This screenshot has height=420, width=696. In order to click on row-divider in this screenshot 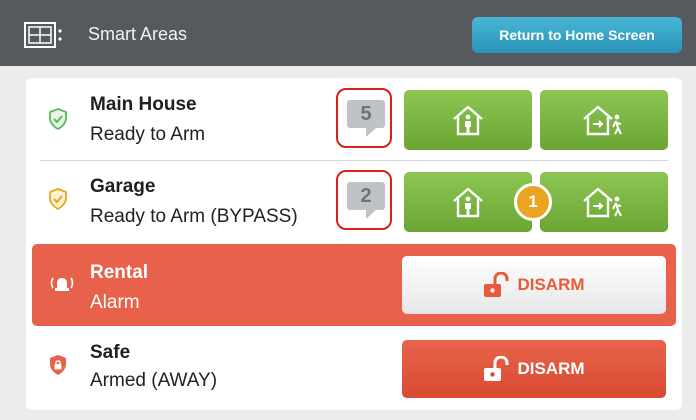, I will do `click(354, 160)`.